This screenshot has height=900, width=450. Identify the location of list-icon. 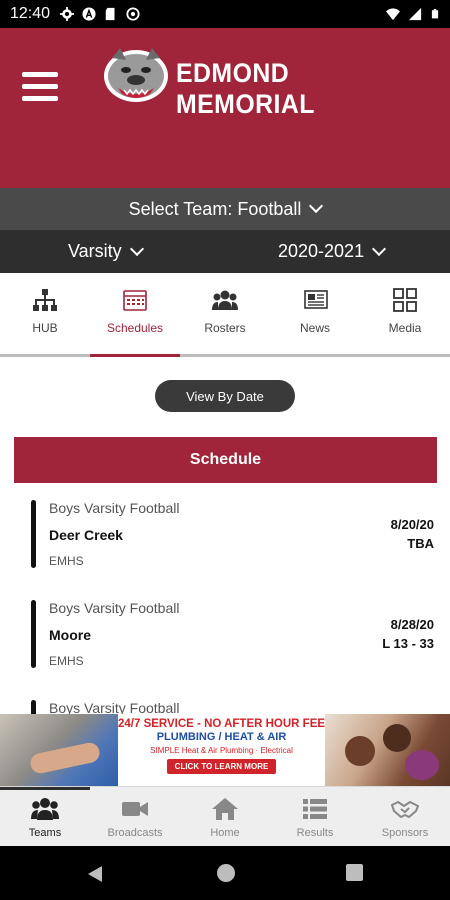
(315, 809).